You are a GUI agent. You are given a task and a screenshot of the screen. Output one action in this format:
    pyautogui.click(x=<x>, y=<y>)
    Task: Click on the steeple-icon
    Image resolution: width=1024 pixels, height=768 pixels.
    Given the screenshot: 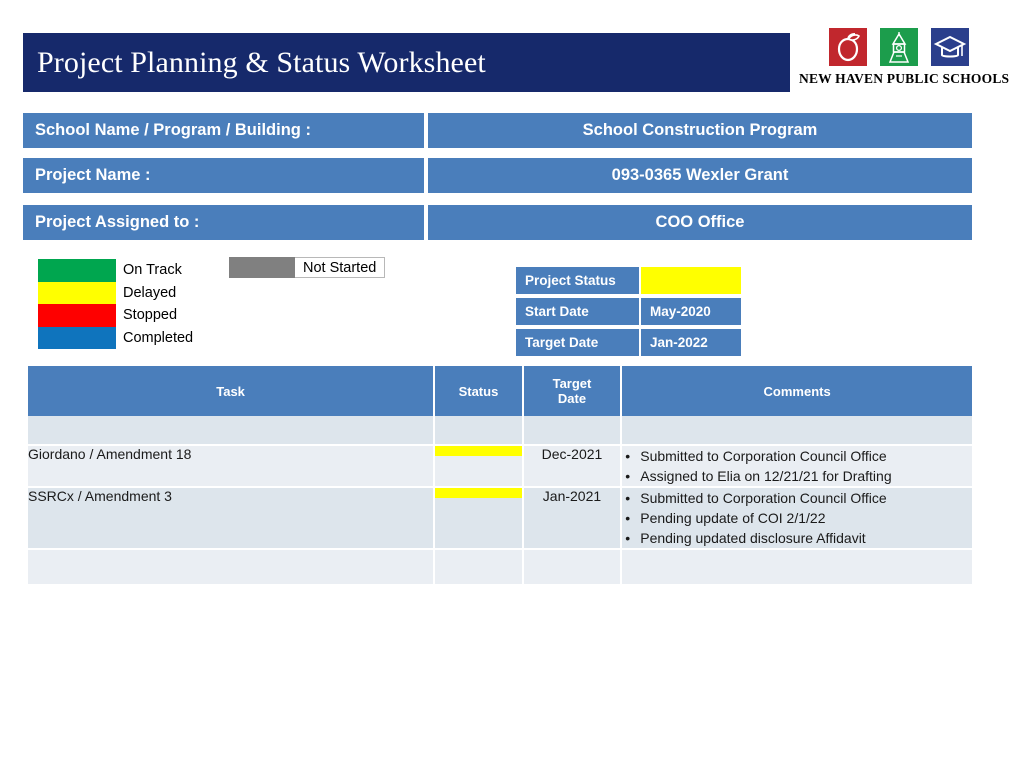 What is the action you would take?
    pyautogui.click(x=899, y=47)
    